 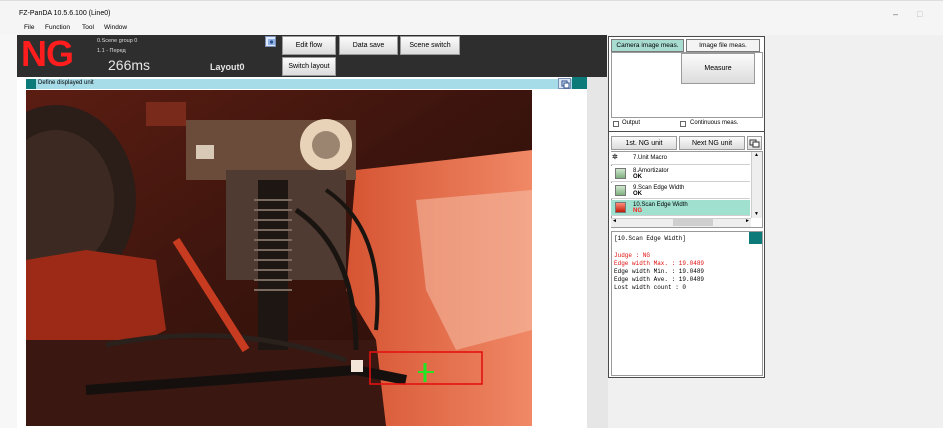 What do you see at coordinates (755, 238) in the screenshot?
I see `details-marker` at bounding box center [755, 238].